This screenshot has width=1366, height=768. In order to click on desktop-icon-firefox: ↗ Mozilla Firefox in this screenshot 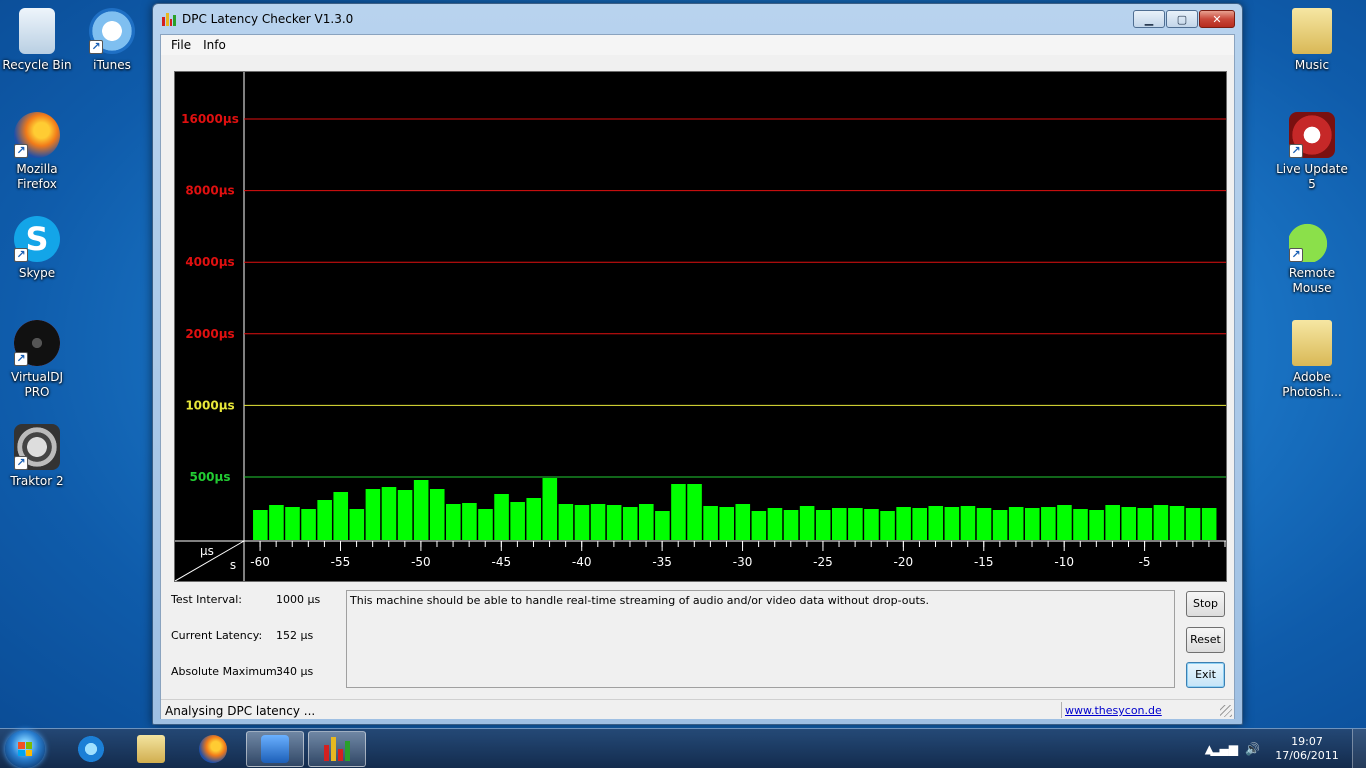, I will do `click(38, 152)`.